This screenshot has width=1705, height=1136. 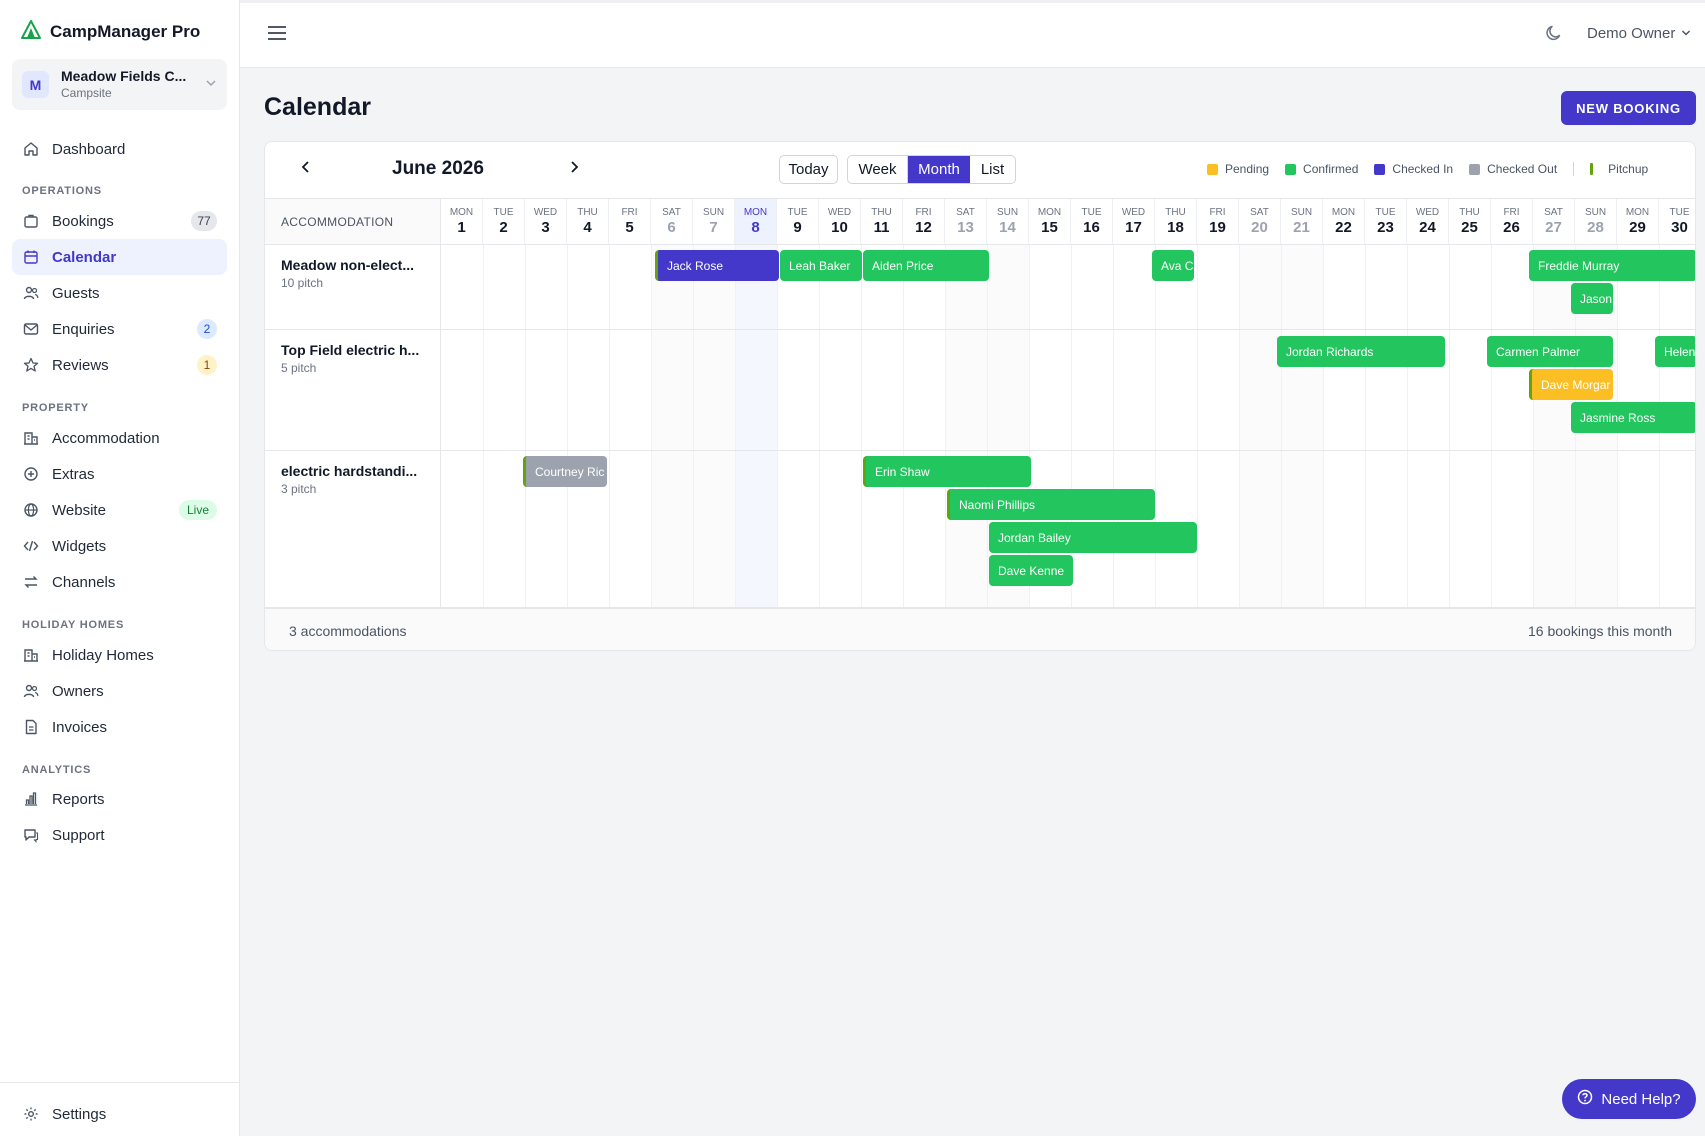 I want to click on next-month-button, so click(x=574, y=169).